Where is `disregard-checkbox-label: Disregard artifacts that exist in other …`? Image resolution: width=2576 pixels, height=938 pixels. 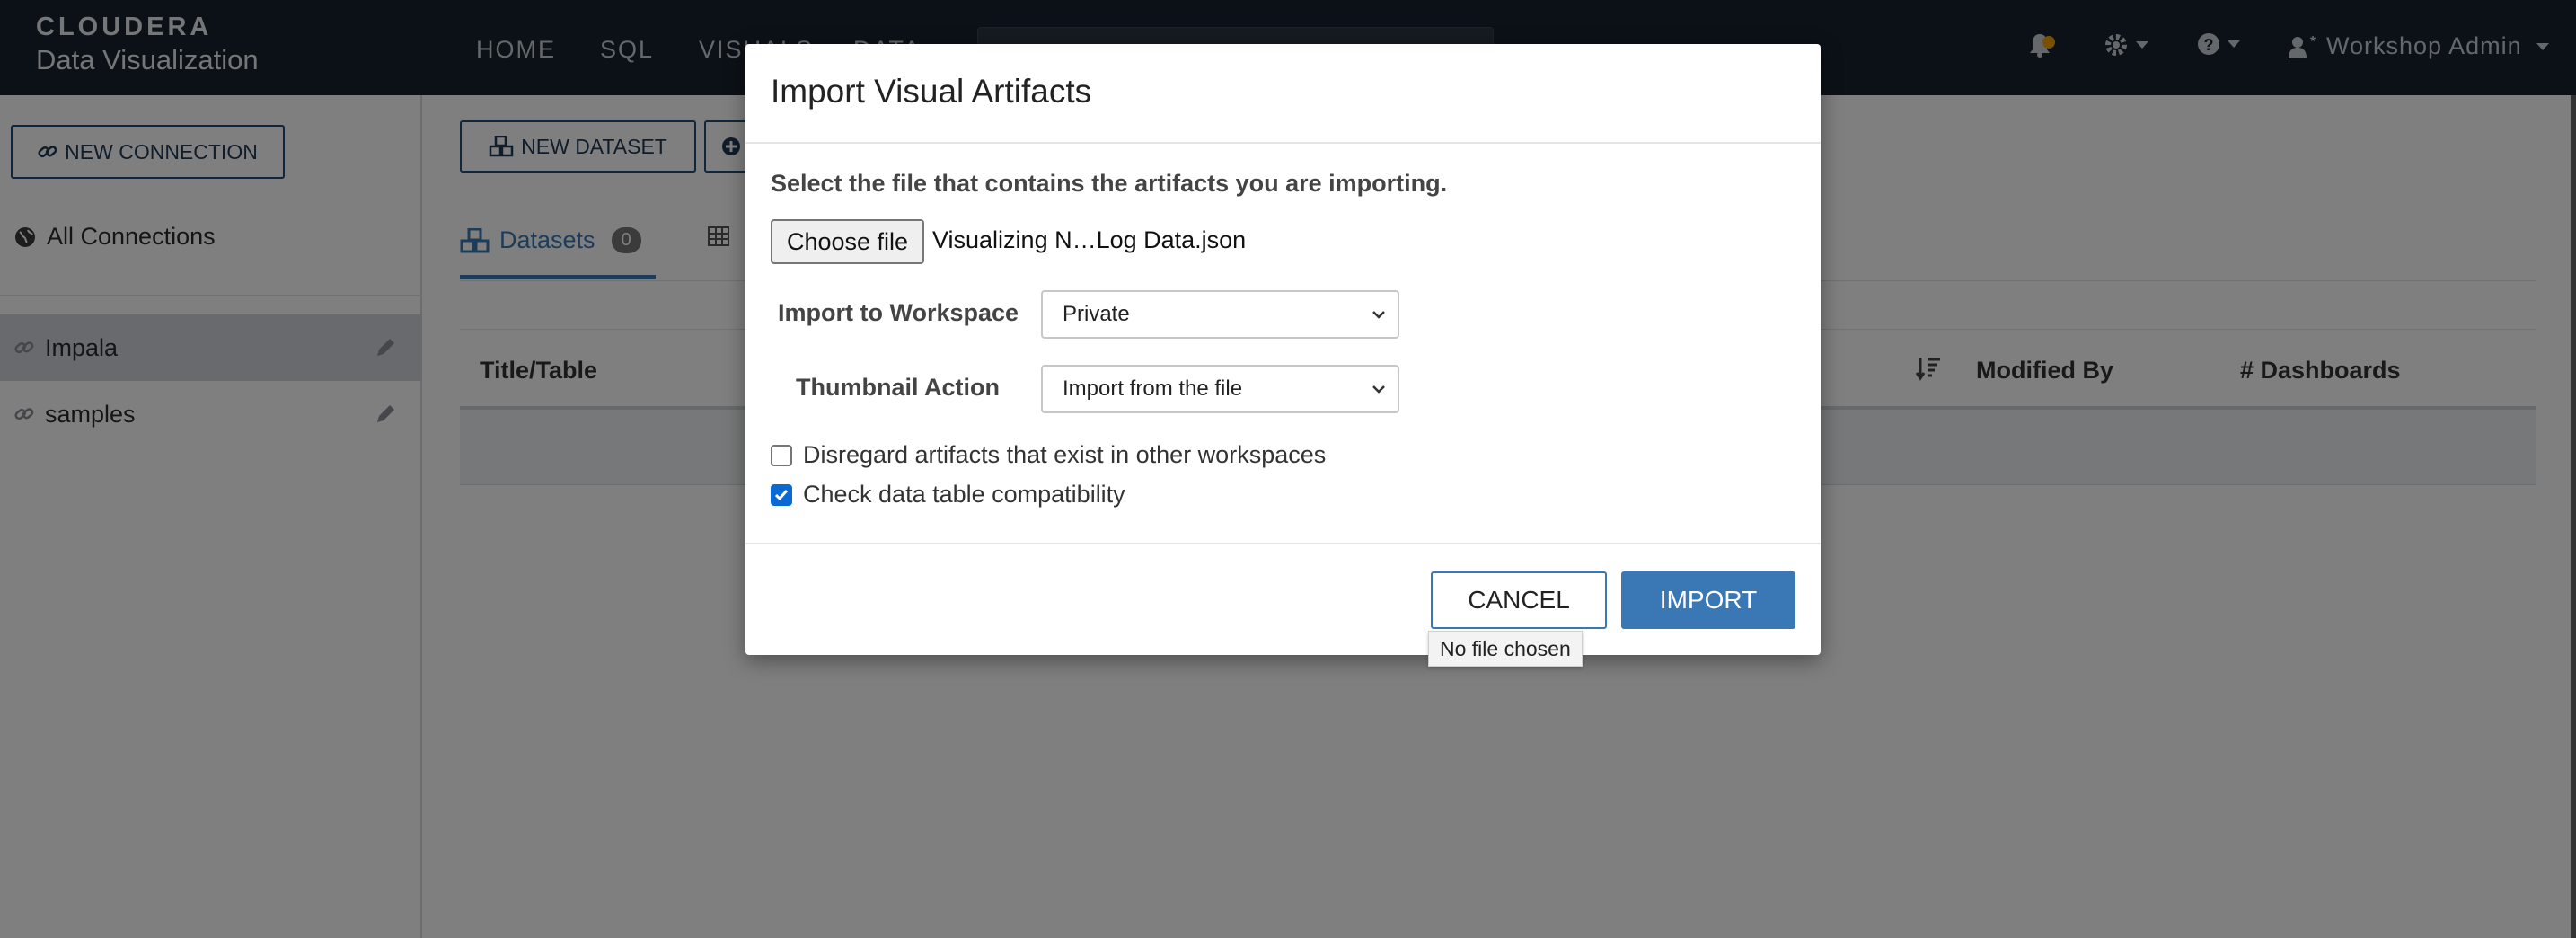
disregard-checkbox-label: Disregard artifacts that exist in other … is located at coordinates (1064, 455).